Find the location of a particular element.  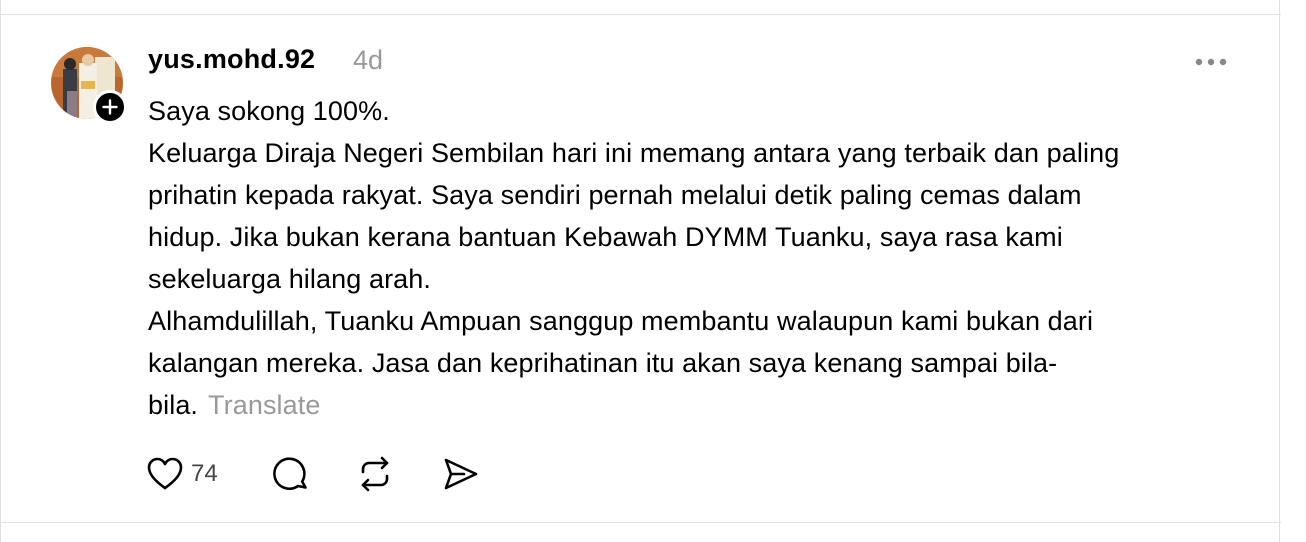

repost-icon is located at coordinates (375, 474).